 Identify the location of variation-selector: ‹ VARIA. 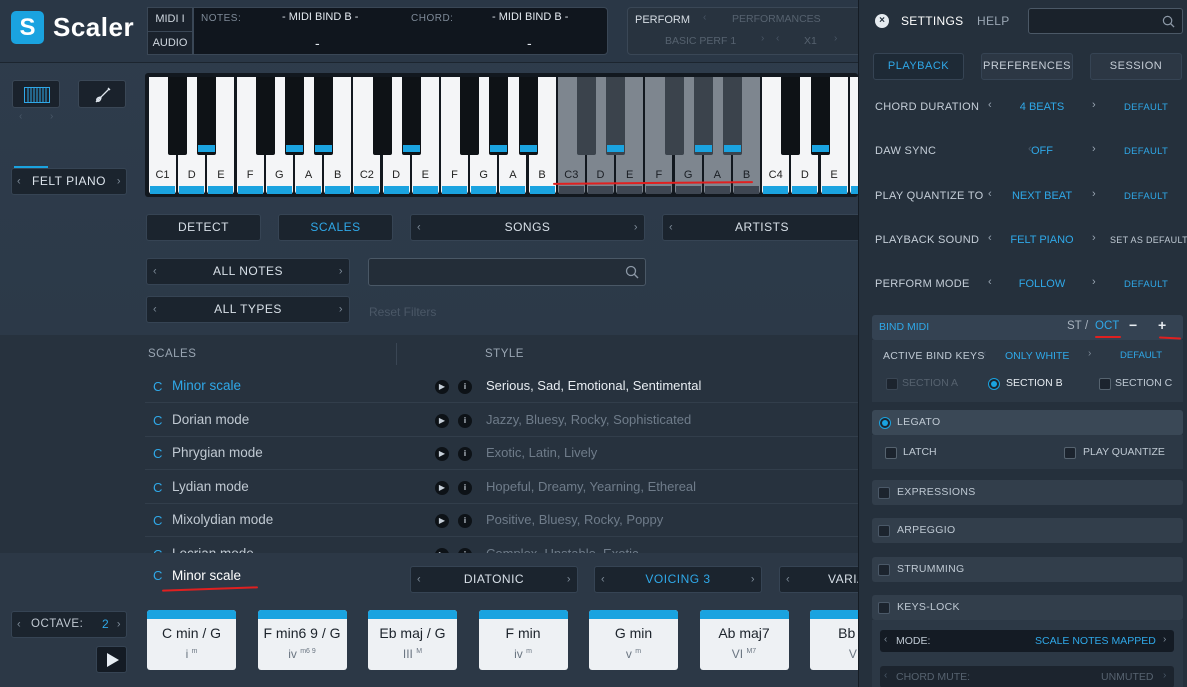
(818, 579).